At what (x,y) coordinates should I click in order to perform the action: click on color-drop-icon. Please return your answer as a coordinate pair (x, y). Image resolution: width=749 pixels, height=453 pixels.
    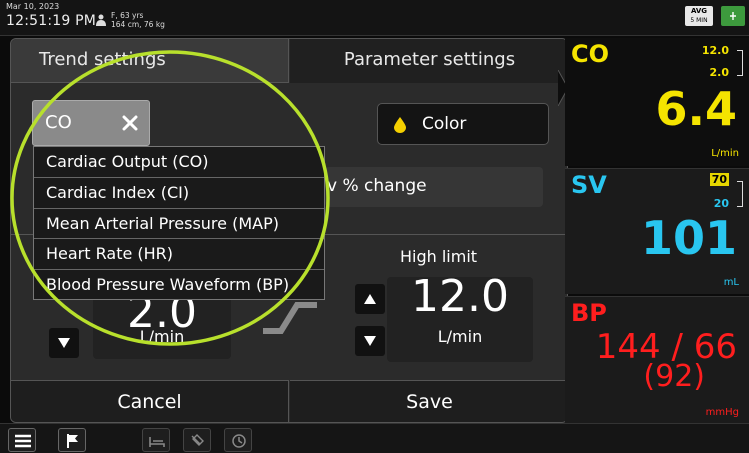
    Looking at the image, I should click on (400, 125).